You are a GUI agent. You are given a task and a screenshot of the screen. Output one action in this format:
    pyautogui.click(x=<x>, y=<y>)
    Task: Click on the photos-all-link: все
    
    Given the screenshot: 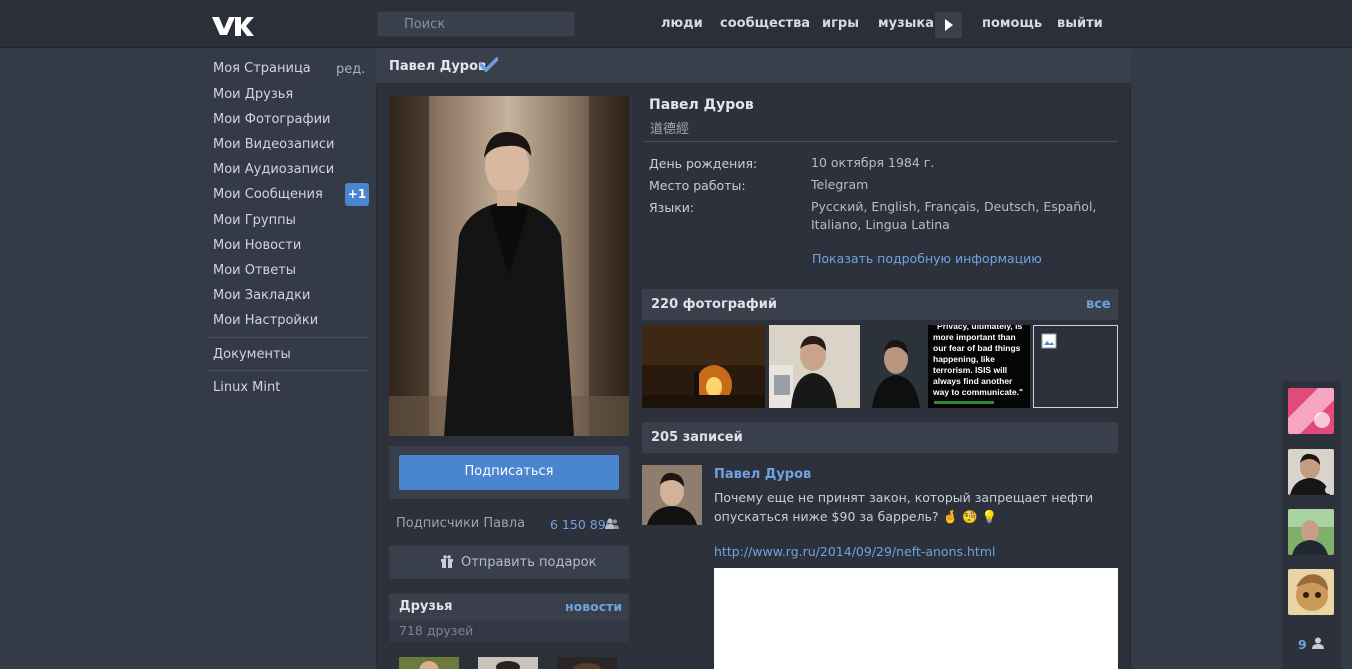 What is the action you would take?
    pyautogui.click(x=1098, y=304)
    